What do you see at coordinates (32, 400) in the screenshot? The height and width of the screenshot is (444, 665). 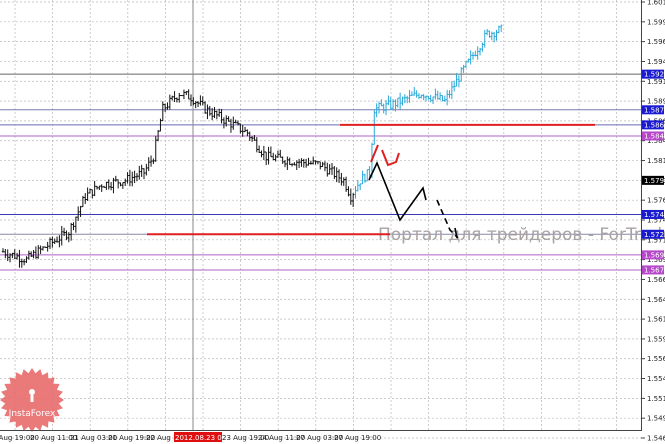 I see `instaforex-logo: InstaForex` at bounding box center [32, 400].